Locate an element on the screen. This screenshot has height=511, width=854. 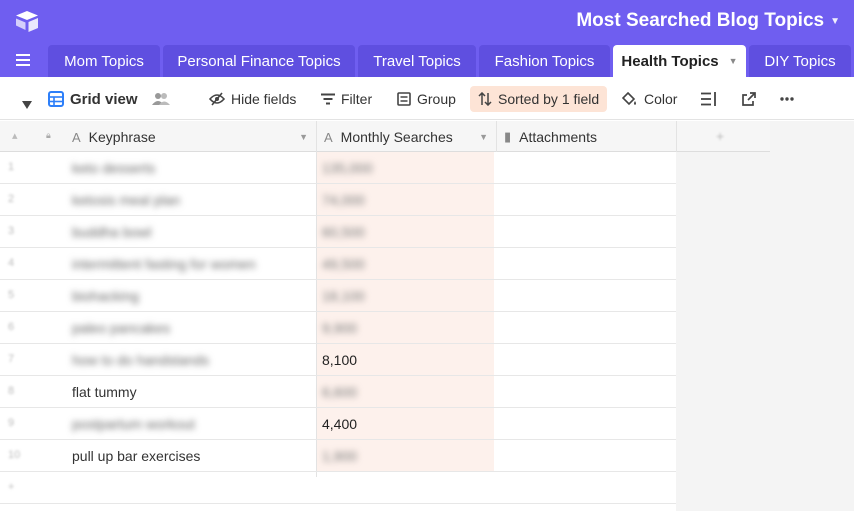
tab-label: Personal Finance Topics is located at coordinates (259, 61).